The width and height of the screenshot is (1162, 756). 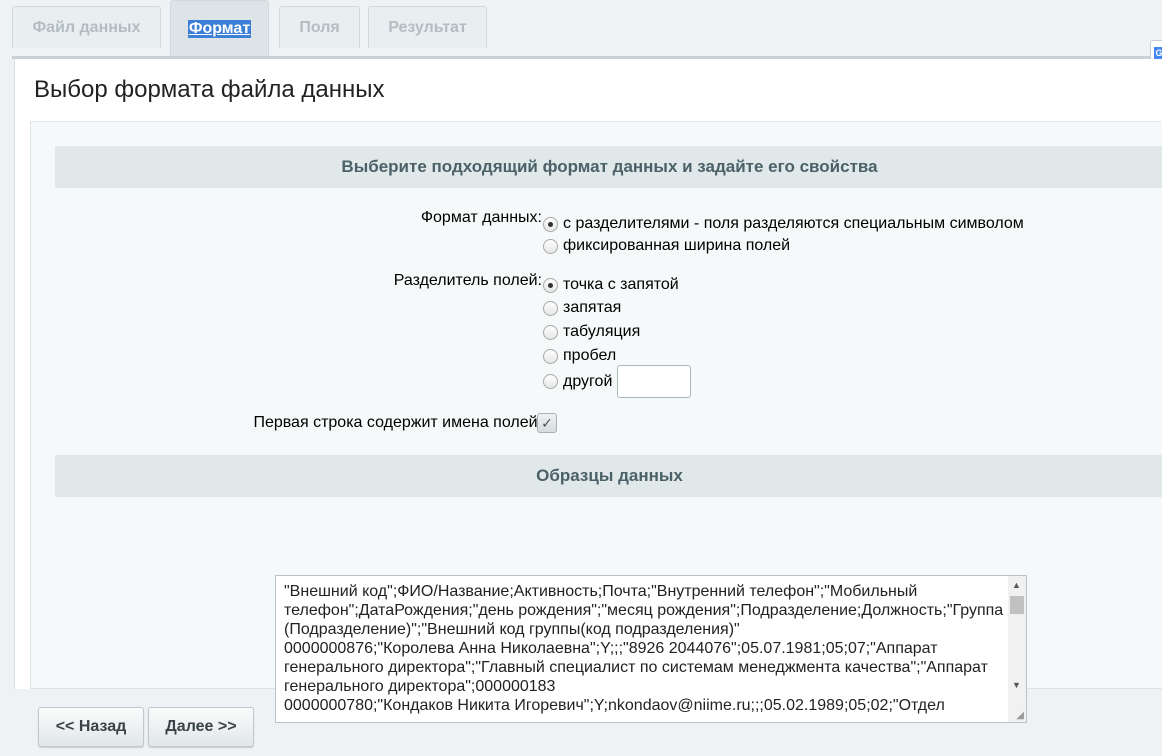 I want to click on format-label: Формат данных:, so click(x=481, y=217).